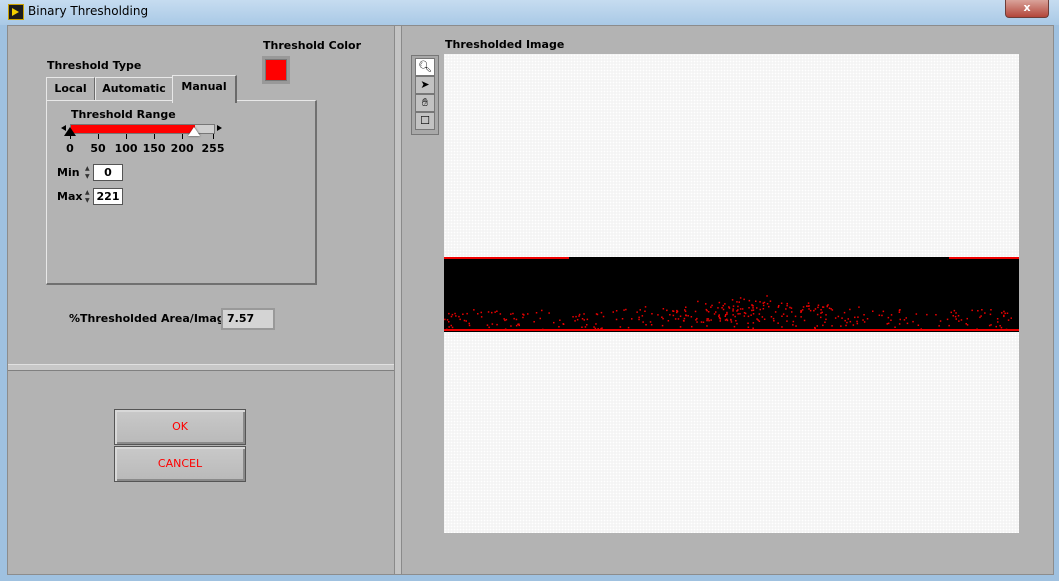  Describe the element at coordinates (134, 89) in the screenshot. I see `tab-automatic: Automatic` at that location.